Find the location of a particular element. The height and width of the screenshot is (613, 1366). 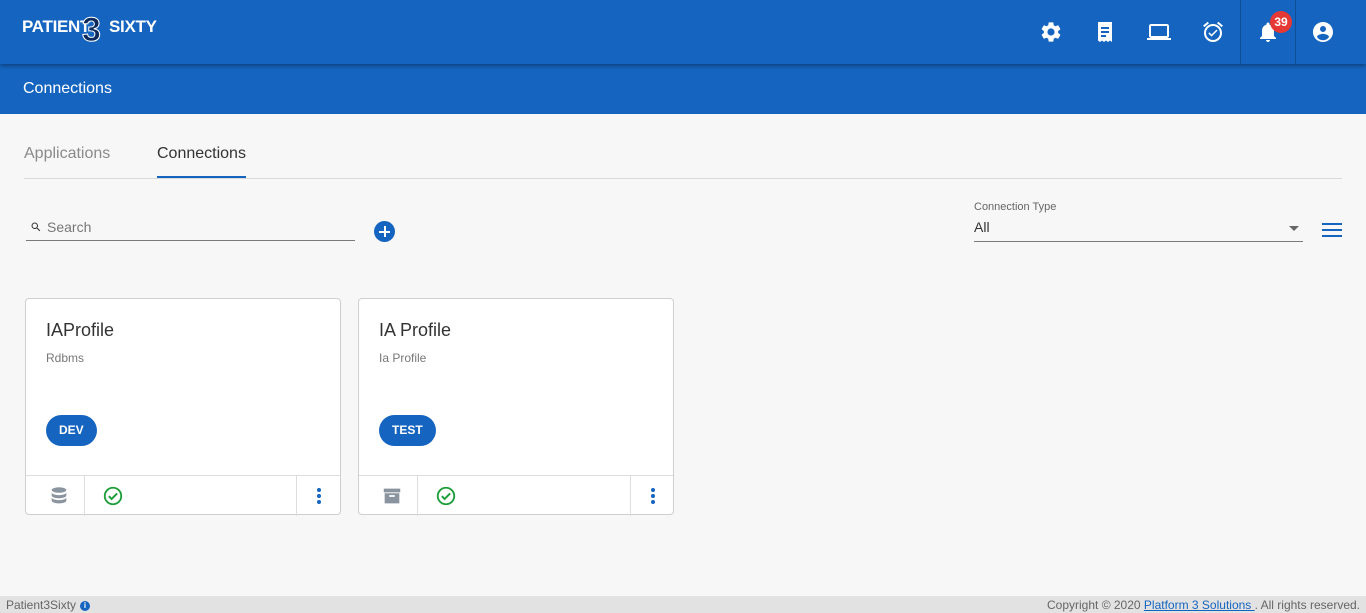

chevron-down-icon is located at coordinates (1294, 228).